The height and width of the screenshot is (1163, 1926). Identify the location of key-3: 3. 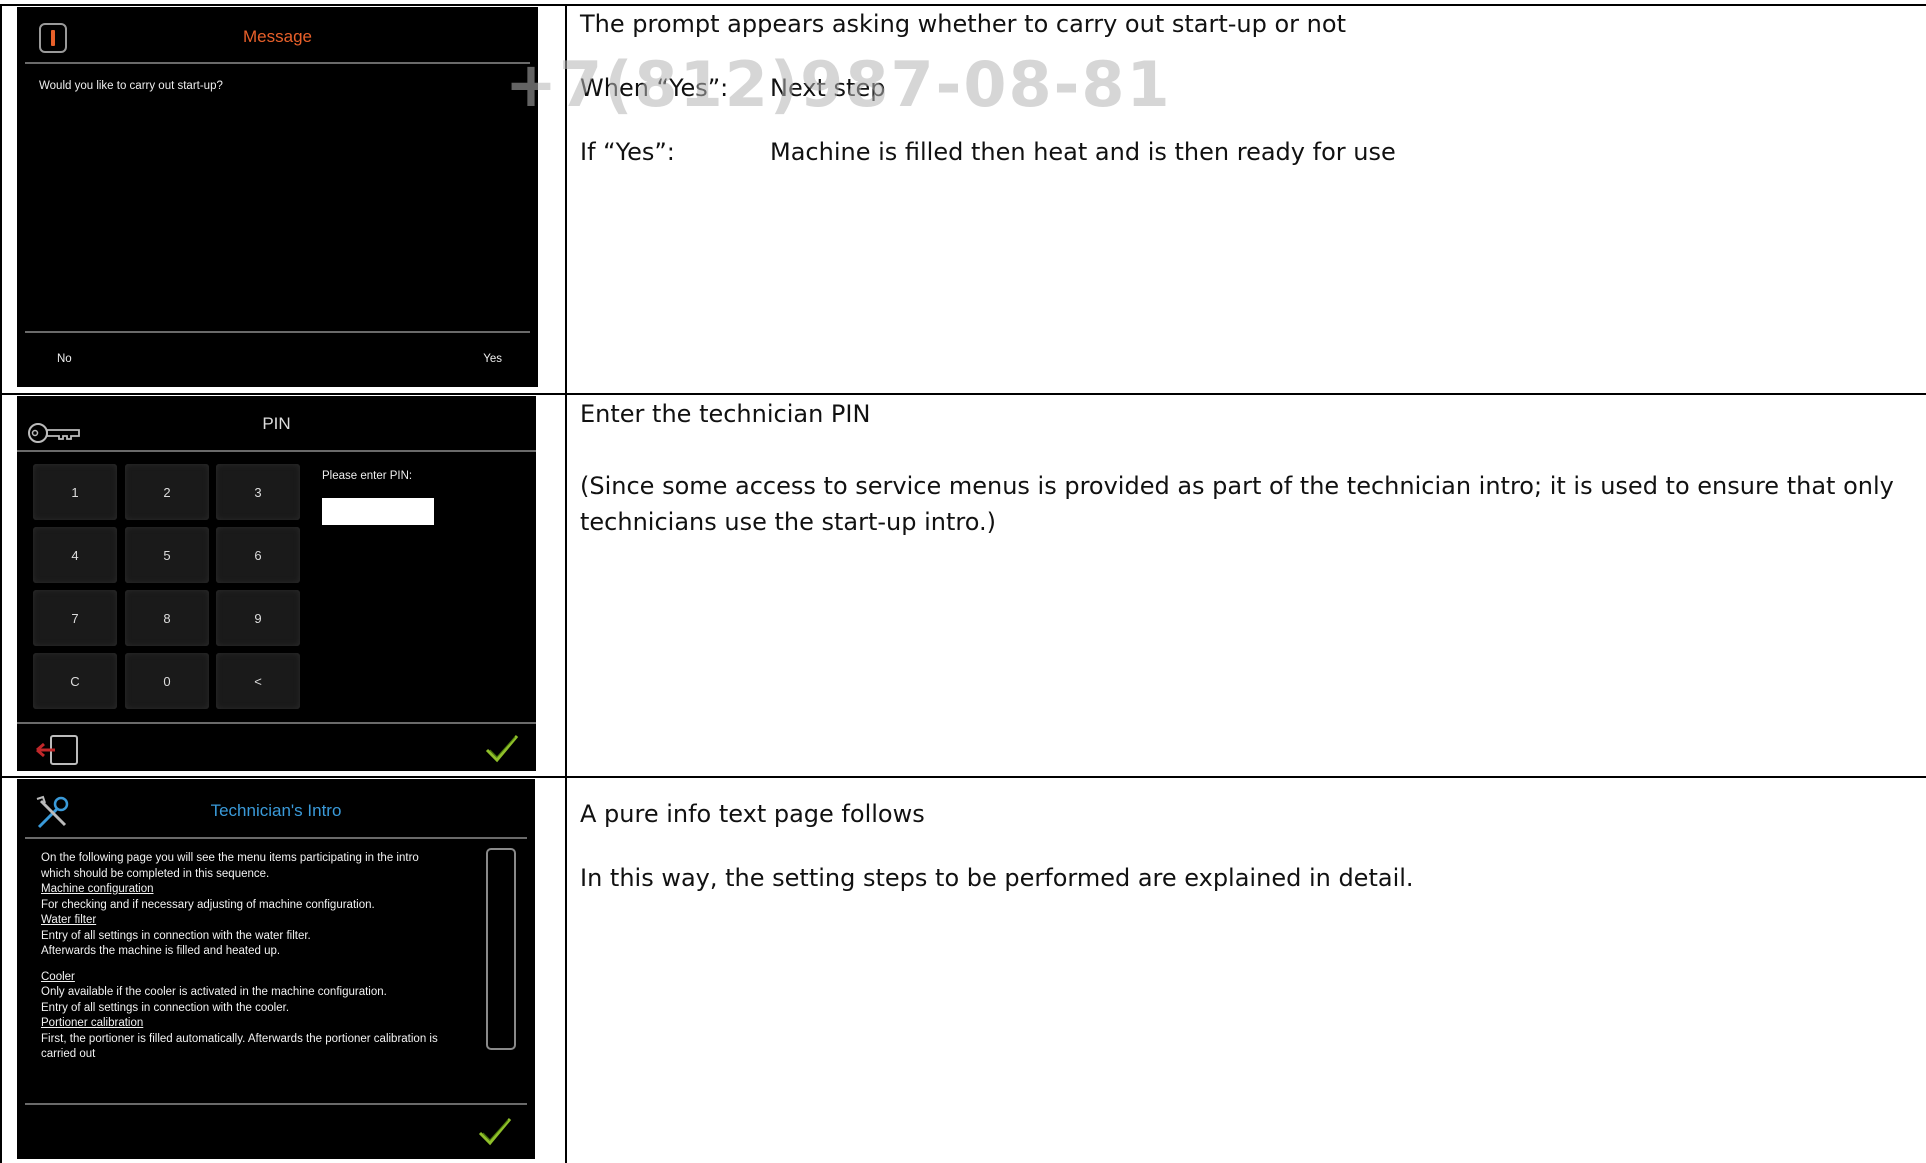
(258, 492).